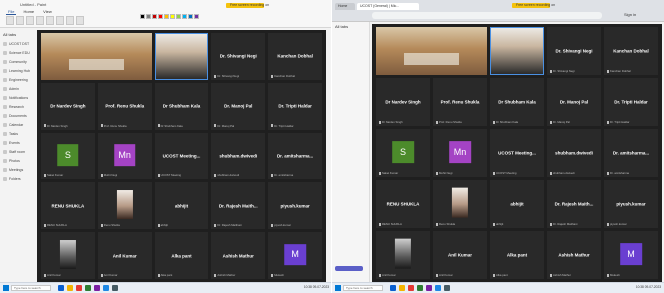  Describe the element at coordinates (349, 268) in the screenshot. I see `meet-now-button` at that location.